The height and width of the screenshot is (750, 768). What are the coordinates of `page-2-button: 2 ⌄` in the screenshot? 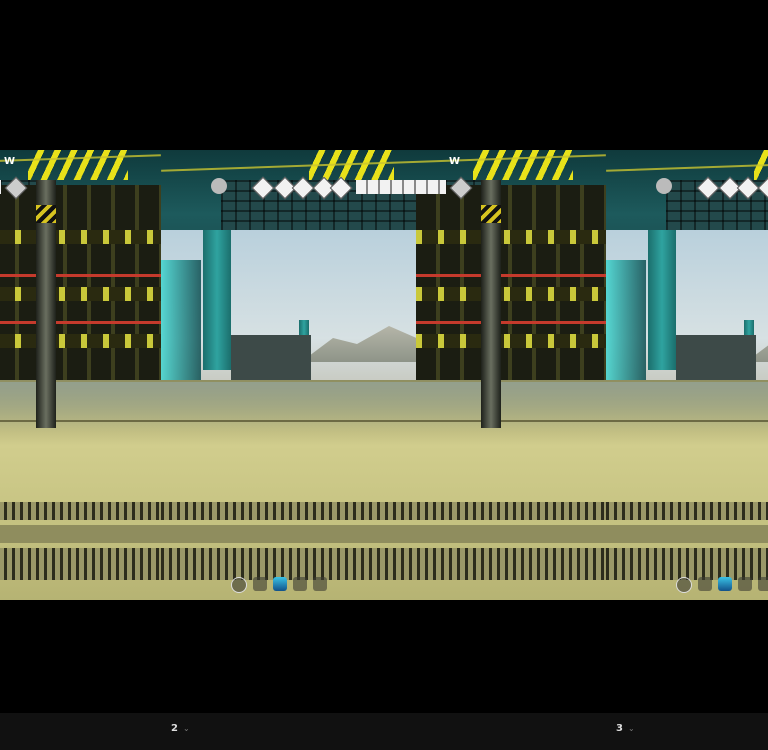 It's located at (180, 728).